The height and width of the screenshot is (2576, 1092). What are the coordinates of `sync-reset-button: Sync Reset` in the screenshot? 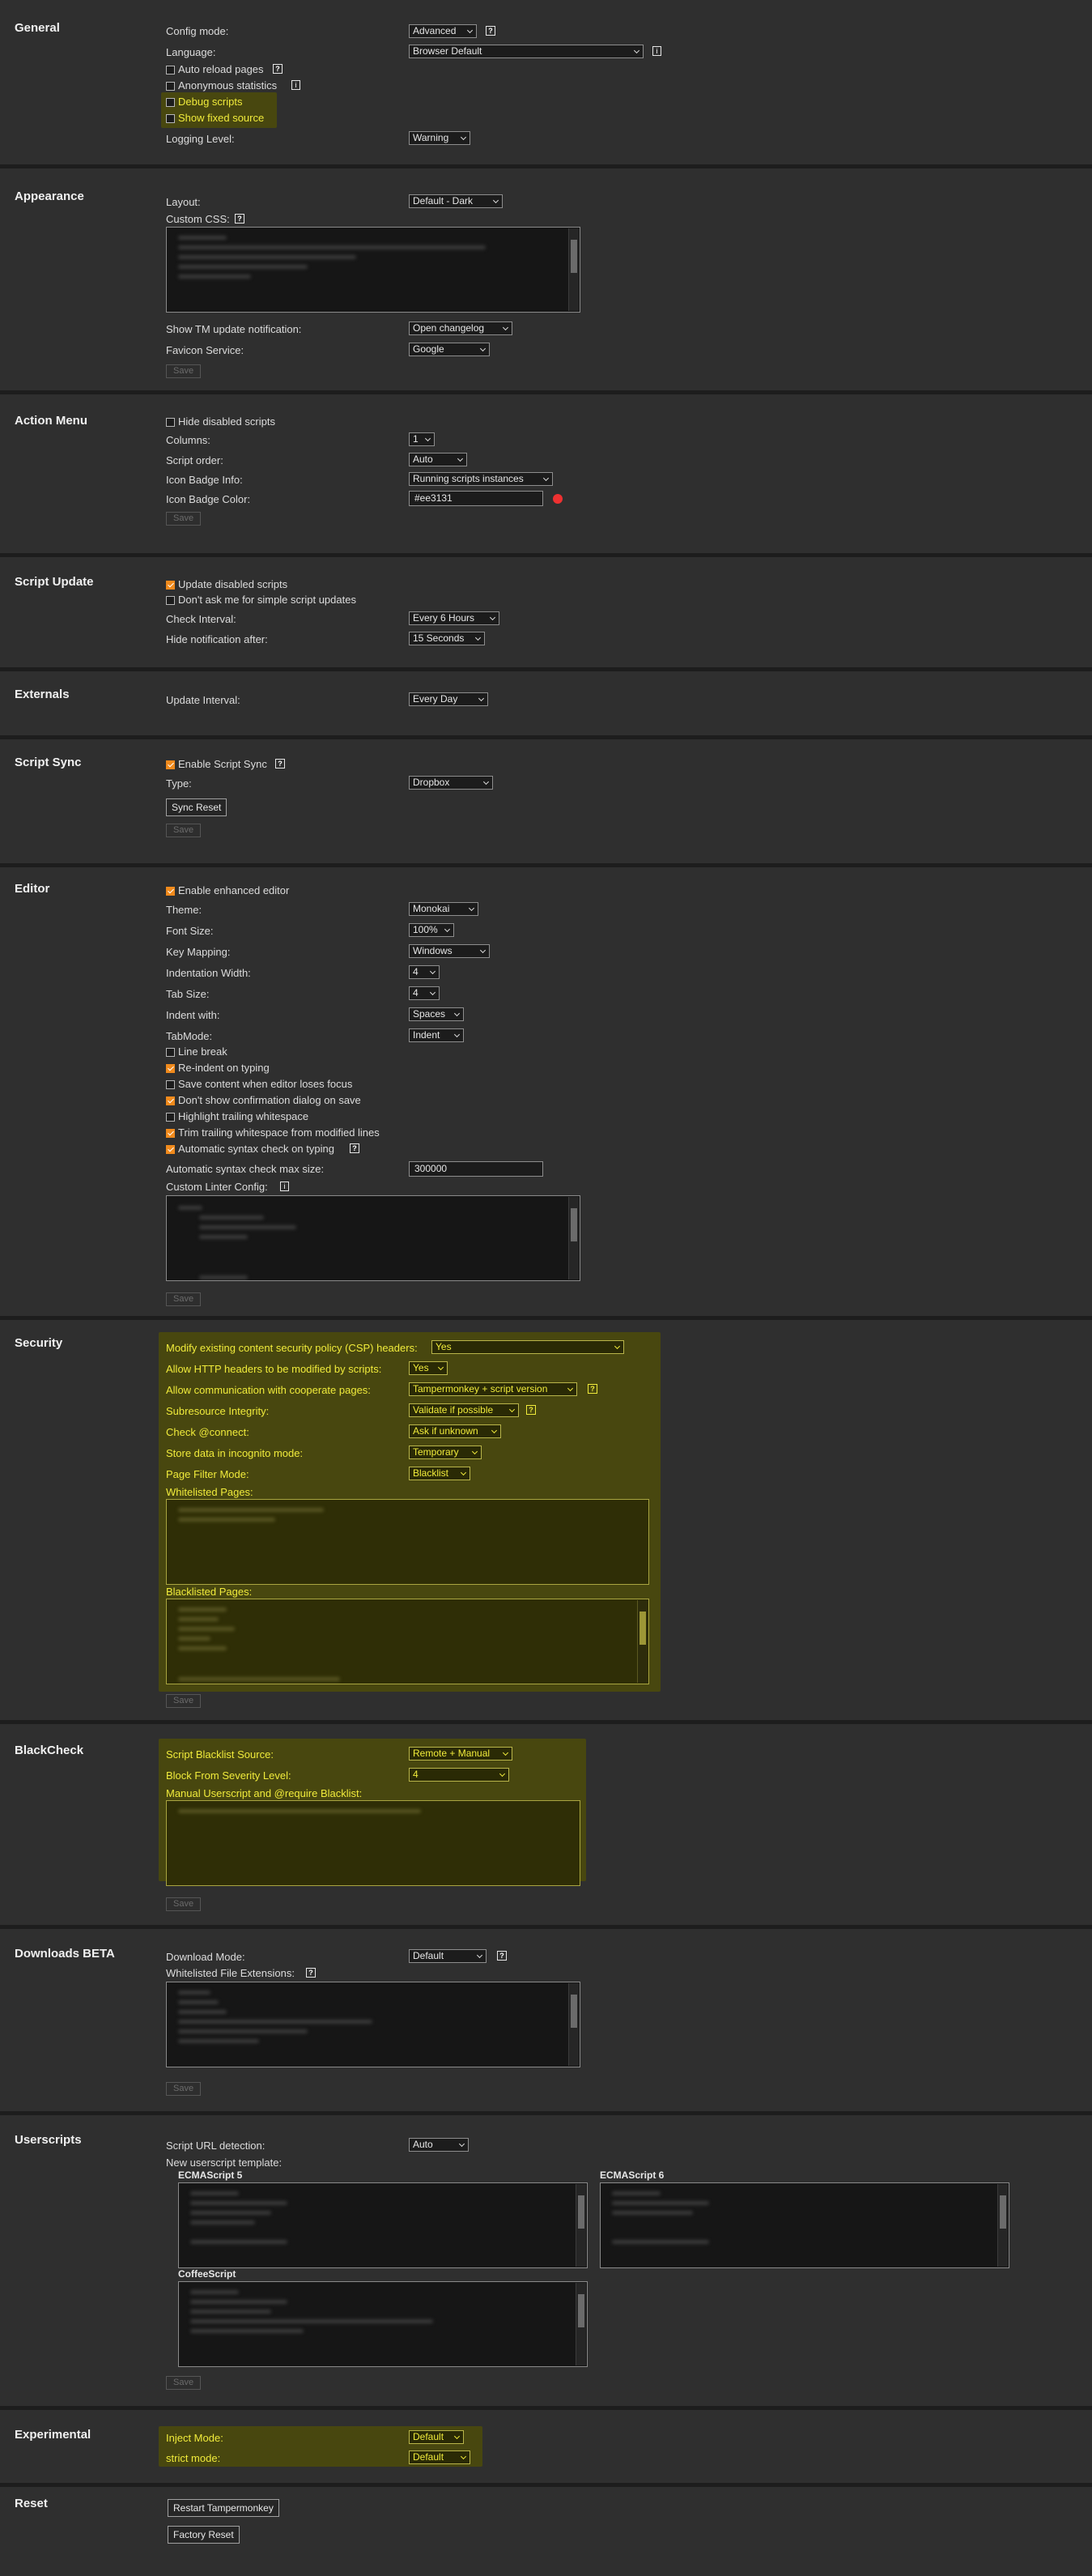 It's located at (197, 807).